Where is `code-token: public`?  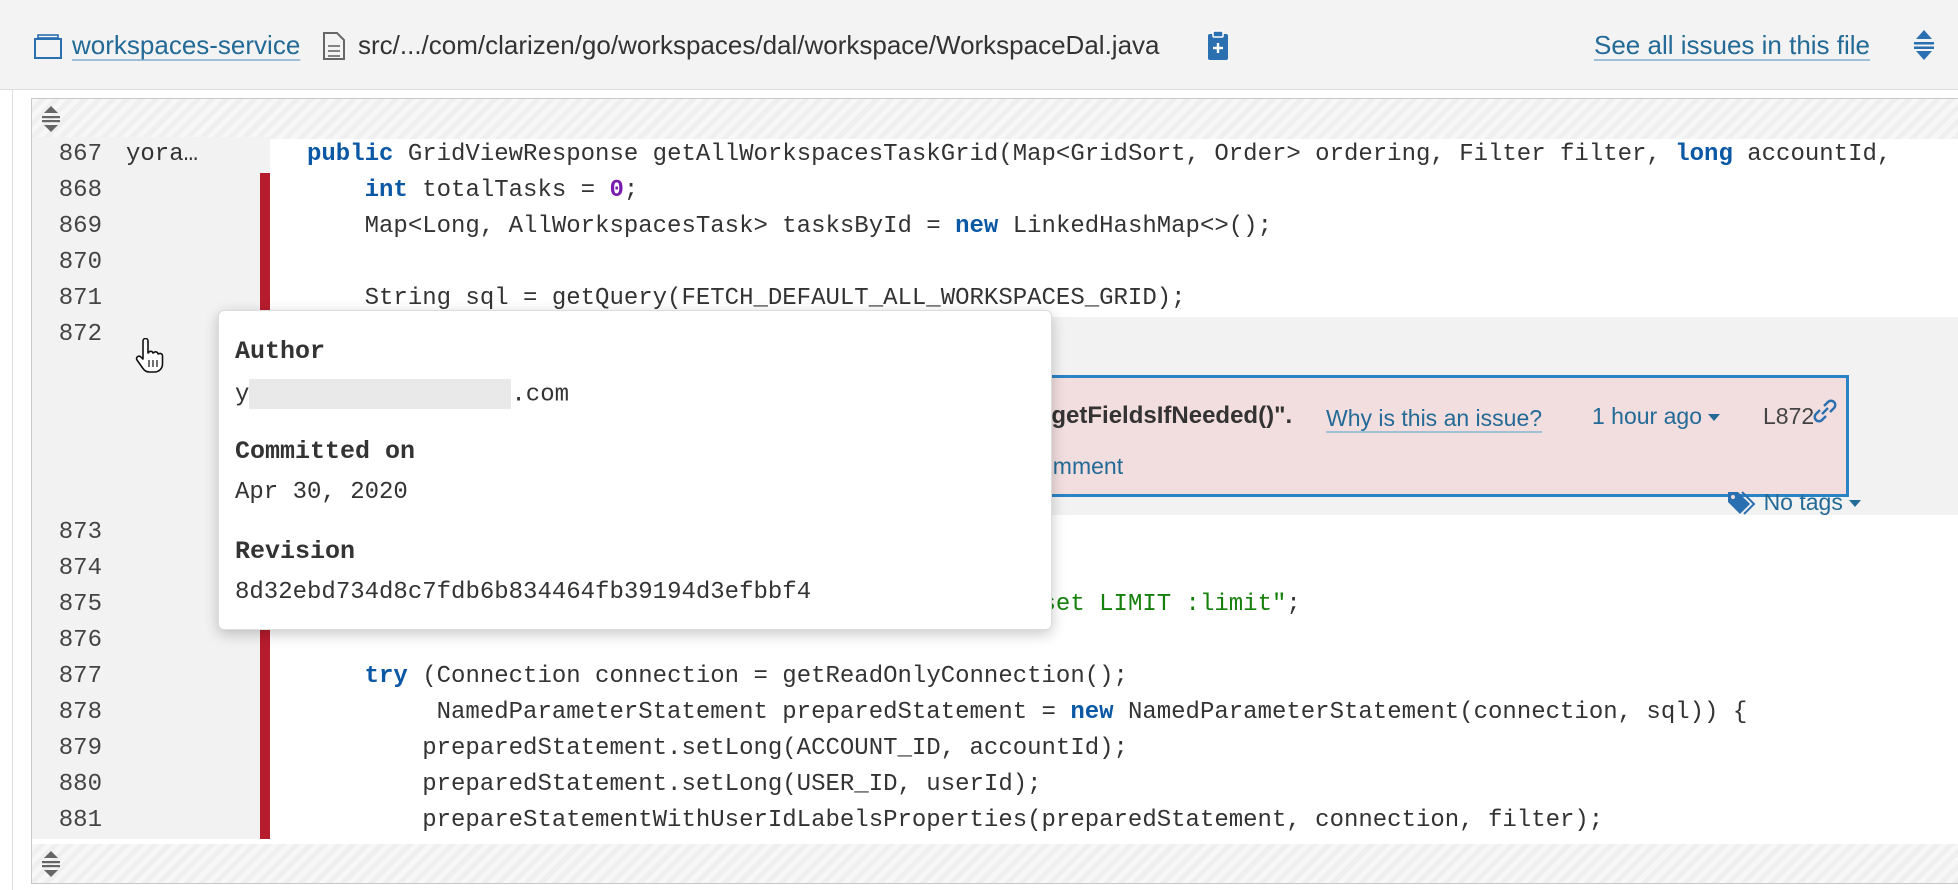 code-token: public is located at coordinates (350, 154).